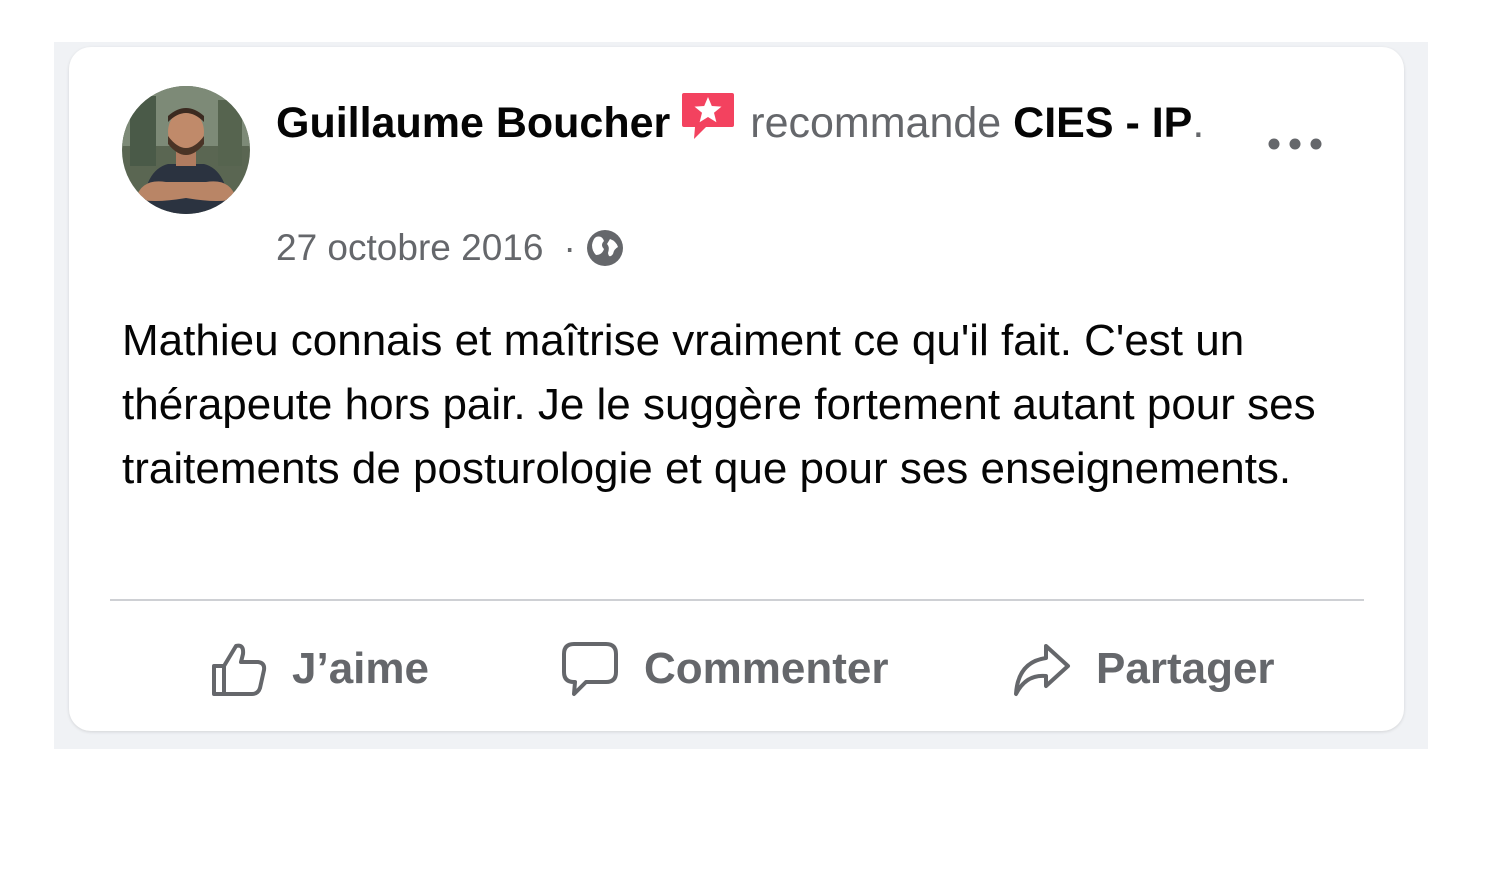 The height and width of the screenshot is (893, 1500). What do you see at coordinates (1295, 144) in the screenshot?
I see `more-options-icon` at bounding box center [1295, 144].